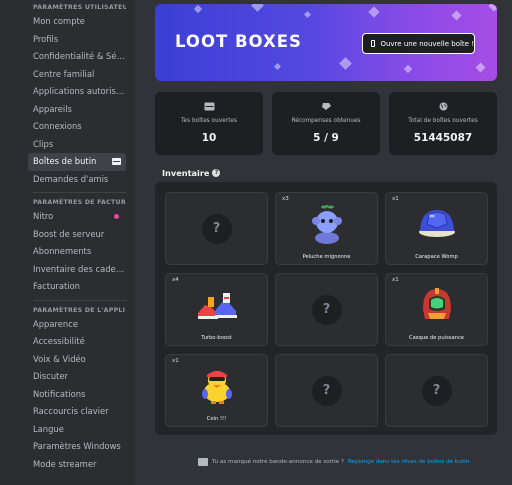 The width and height of the screenshot is (512, 485). What do you see at coordinates (427, 43) in the screenshot?
I see `open-new-box-label: Ouvre une nouvelle boîte !` at bounding box center [427, 43].